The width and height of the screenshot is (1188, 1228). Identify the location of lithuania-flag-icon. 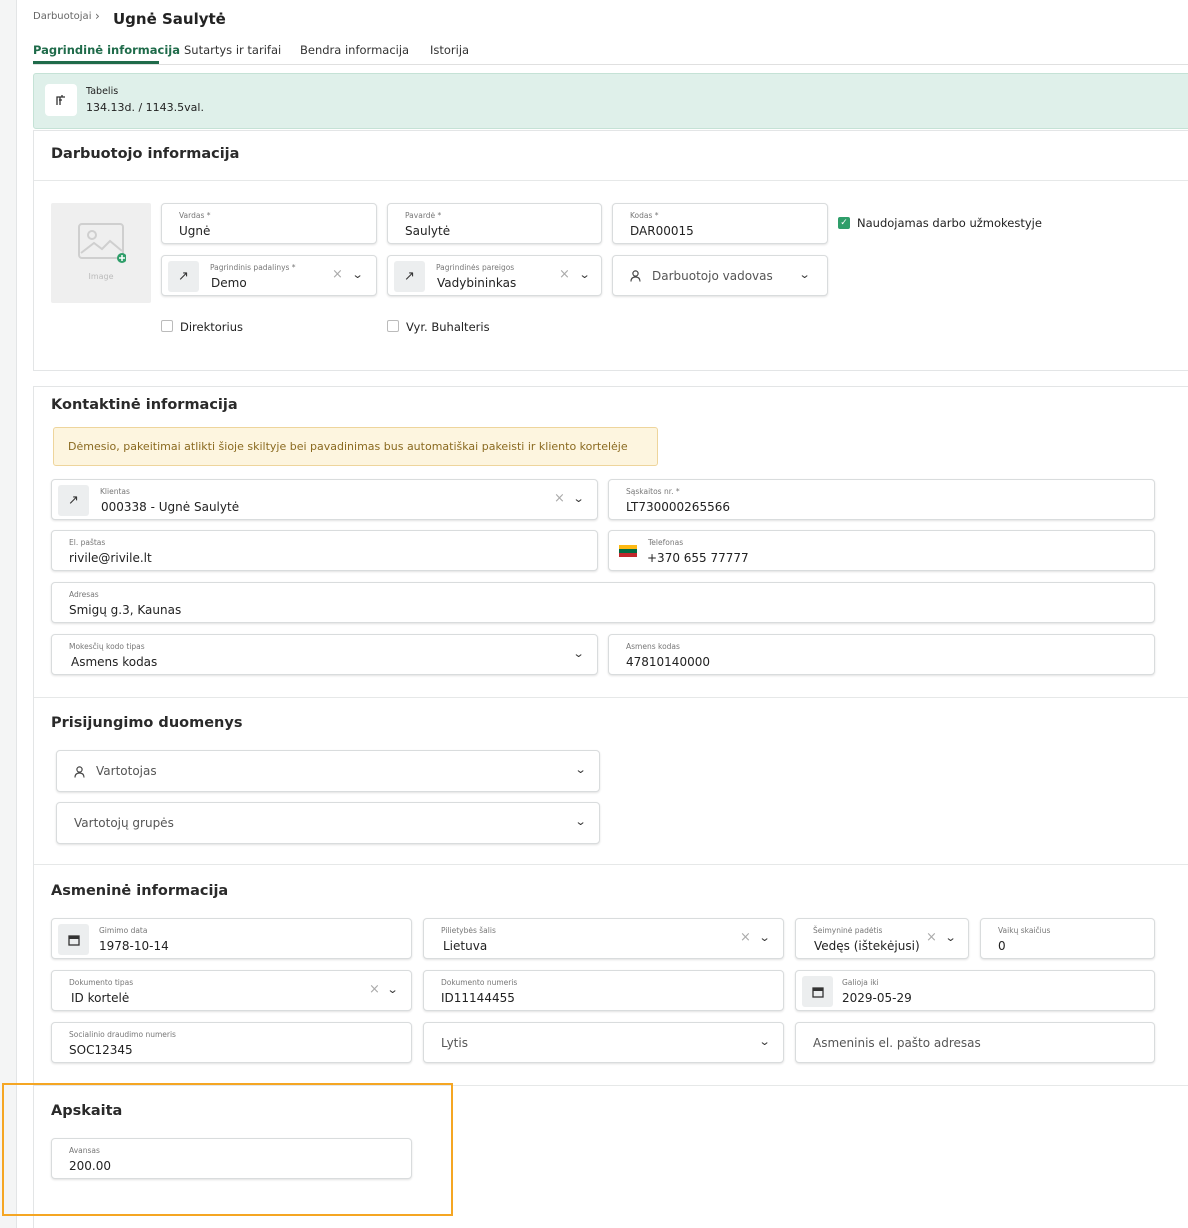
(628, 551).